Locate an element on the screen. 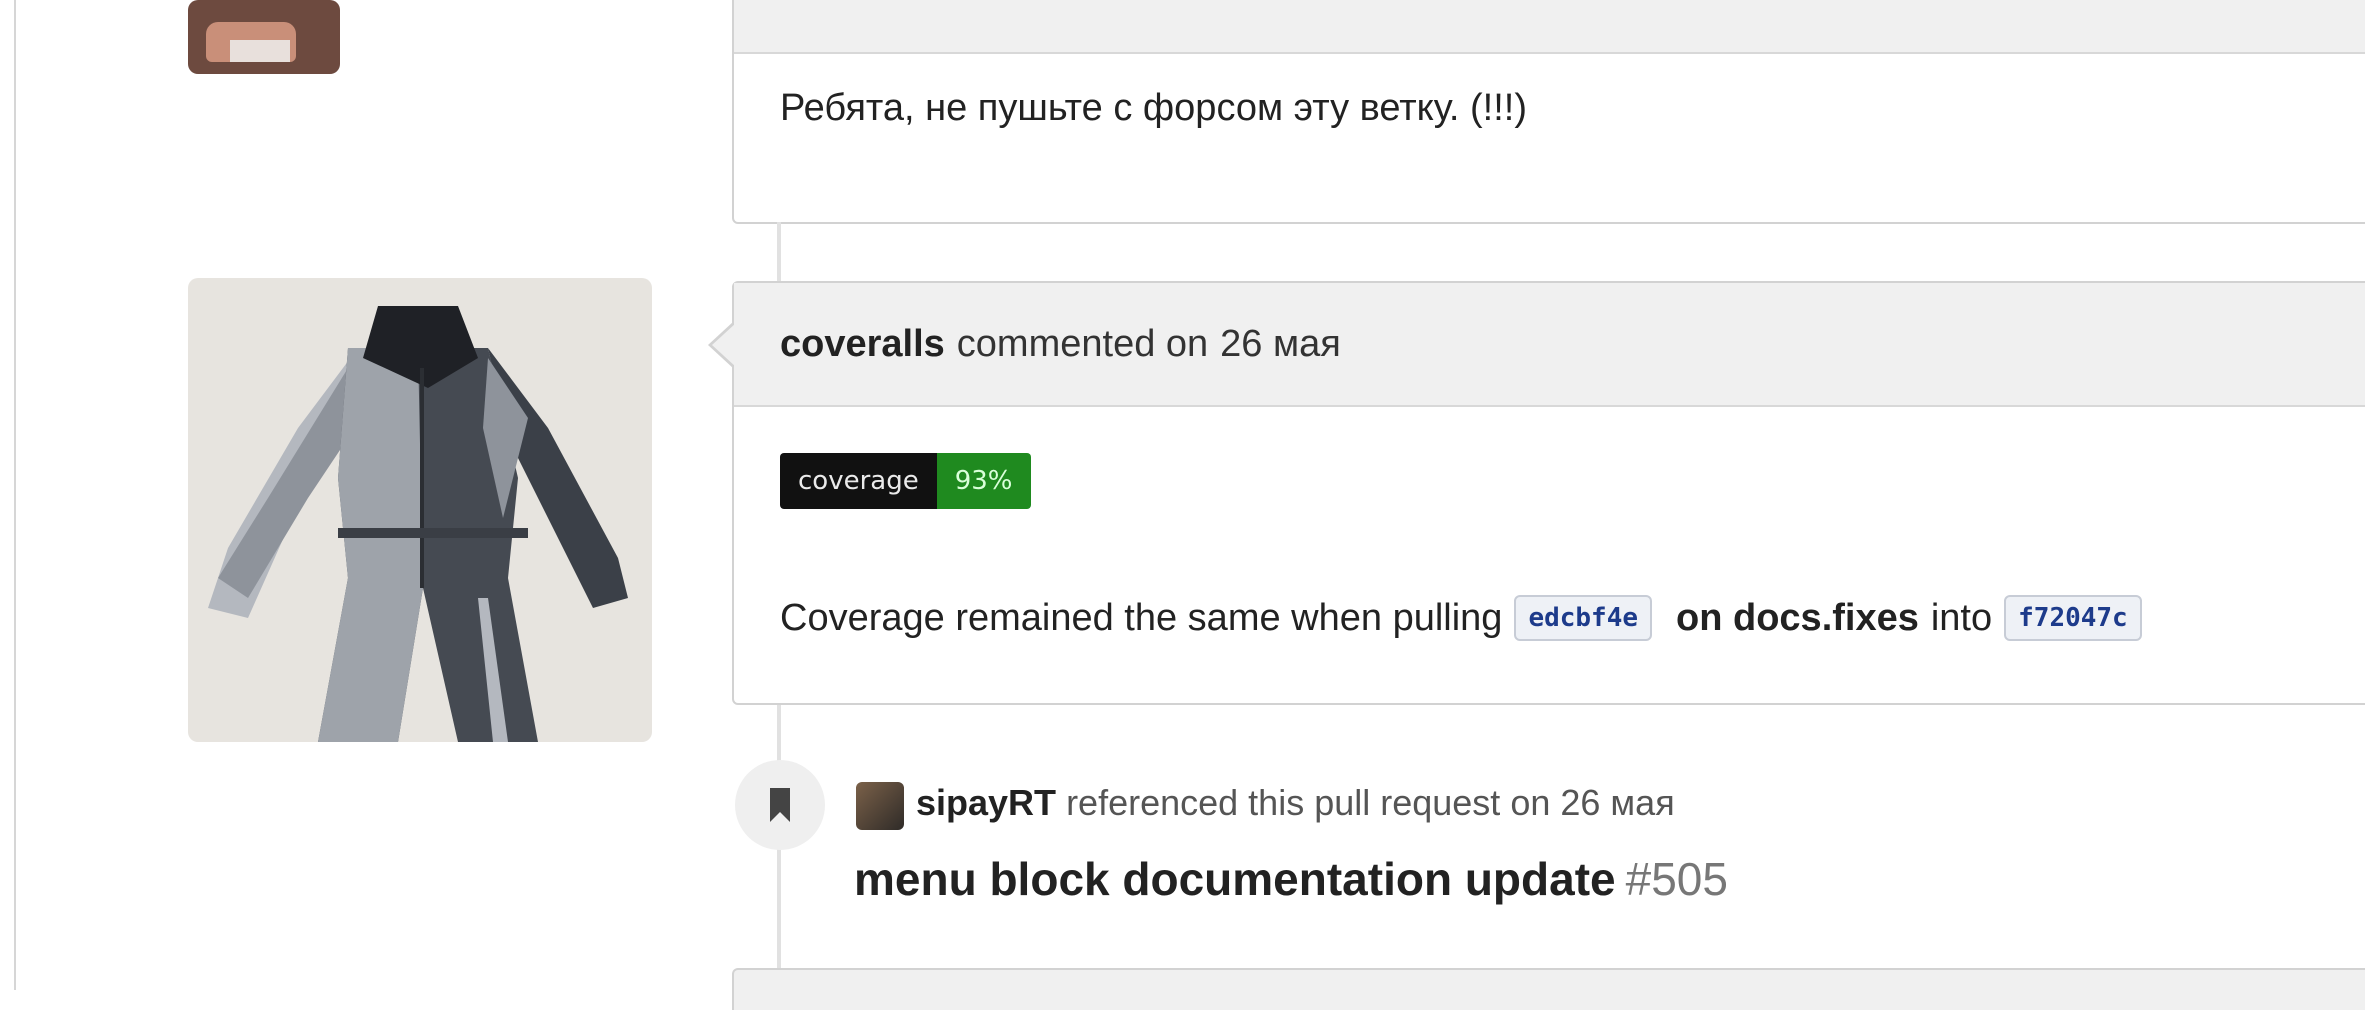 This screenshot has height=1010, width=2365. avatar-coveralls is located at coordinates (420, 510).